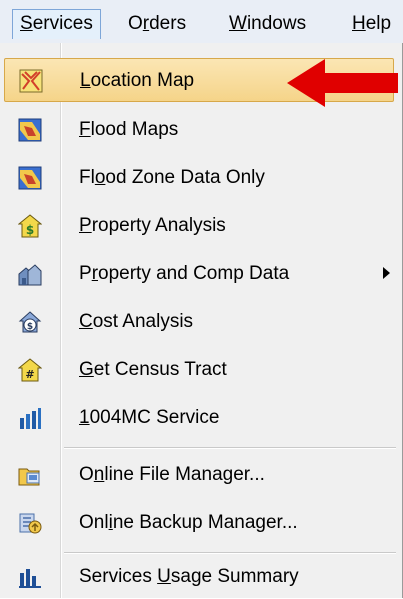  Describe the element at coordinates (342, 83) in the screenshot. I see `red-arrow-icon` at that location.